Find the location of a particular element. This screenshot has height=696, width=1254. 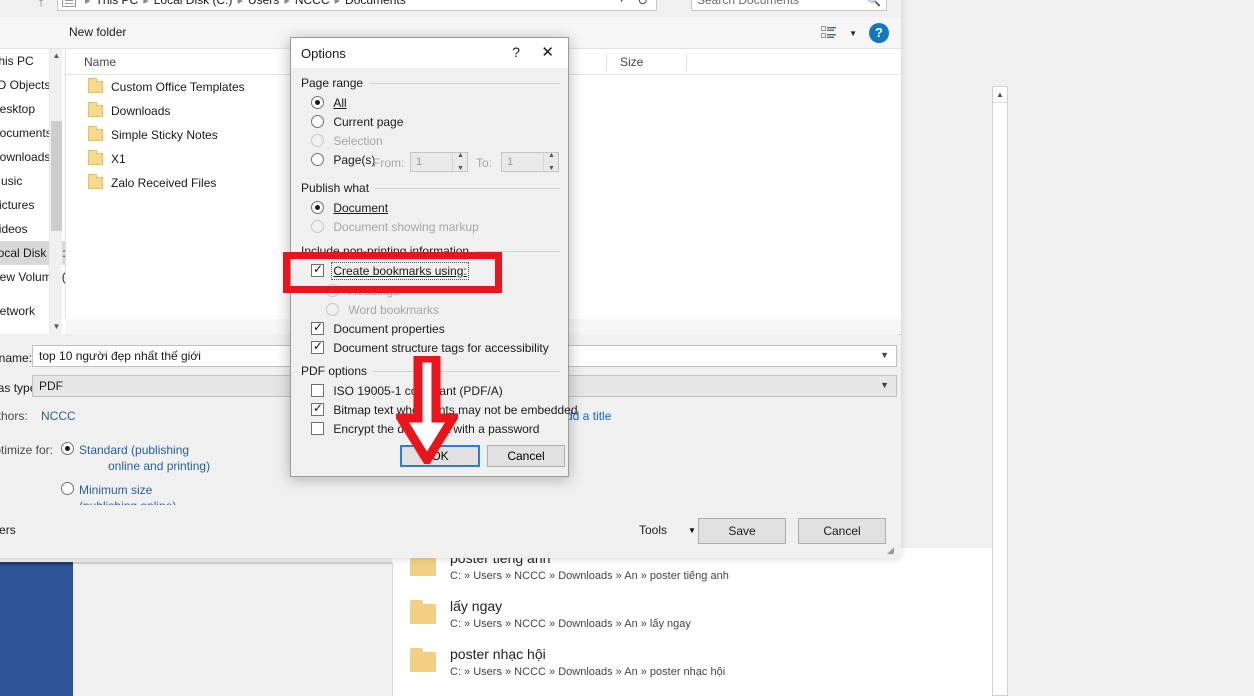

scroll-down-icon: ▼ is located at coordinates (56, 327).